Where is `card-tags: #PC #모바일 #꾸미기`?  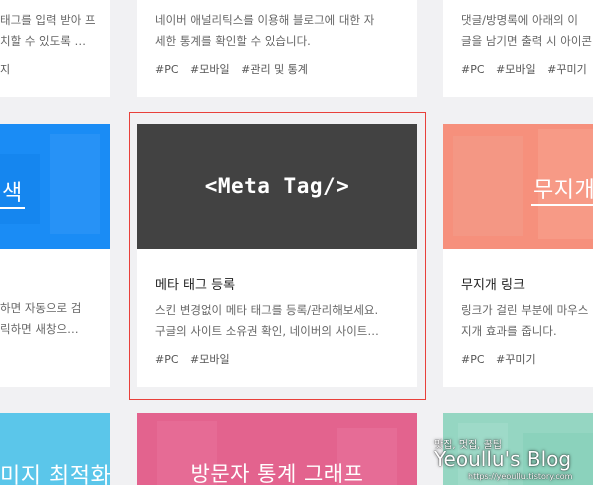
card-tags: #PC #모바일 #꾸미기 is located at coordinates (527, 69).